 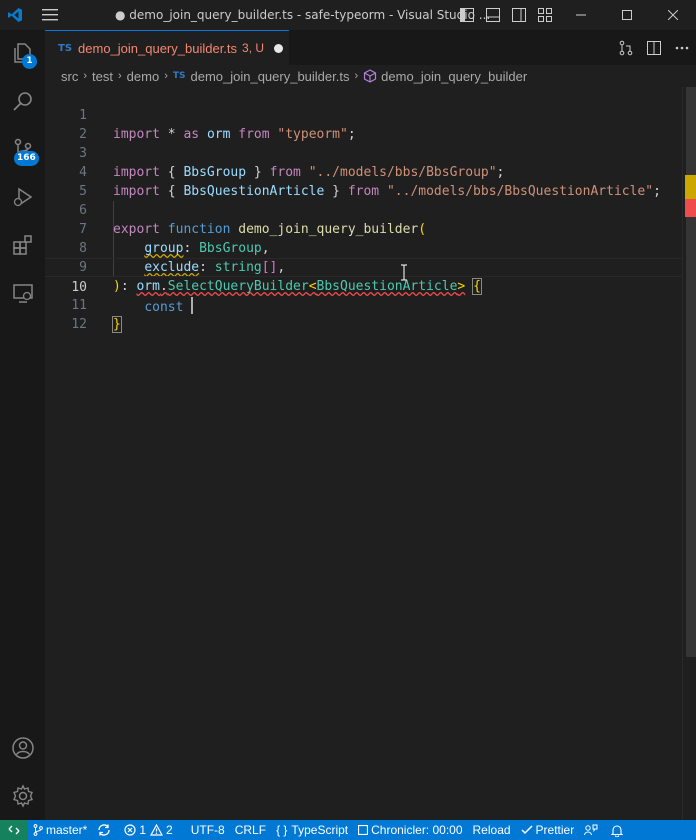 What do you see at coordinates (467, 15) in the screenshot?
I see `toggle-primary-sidebar-icon` at bounding box center [467, 15].